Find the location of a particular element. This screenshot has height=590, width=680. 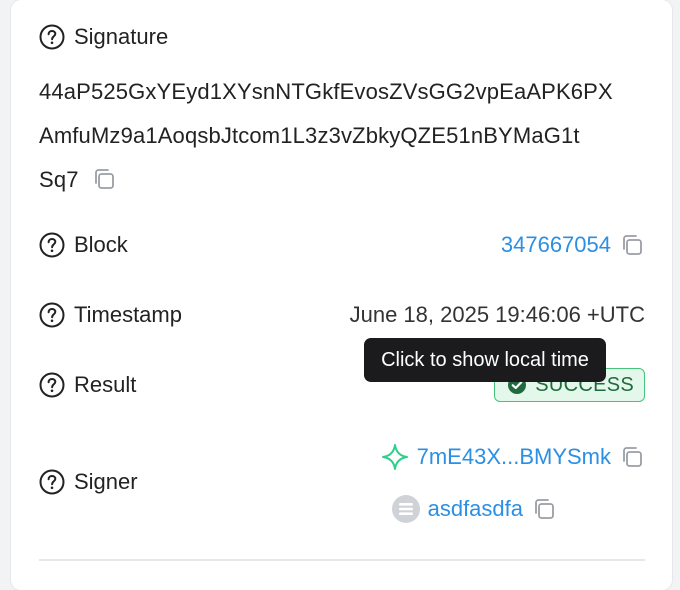

signer-row-label: Signer is located at coordinates (88, 482).